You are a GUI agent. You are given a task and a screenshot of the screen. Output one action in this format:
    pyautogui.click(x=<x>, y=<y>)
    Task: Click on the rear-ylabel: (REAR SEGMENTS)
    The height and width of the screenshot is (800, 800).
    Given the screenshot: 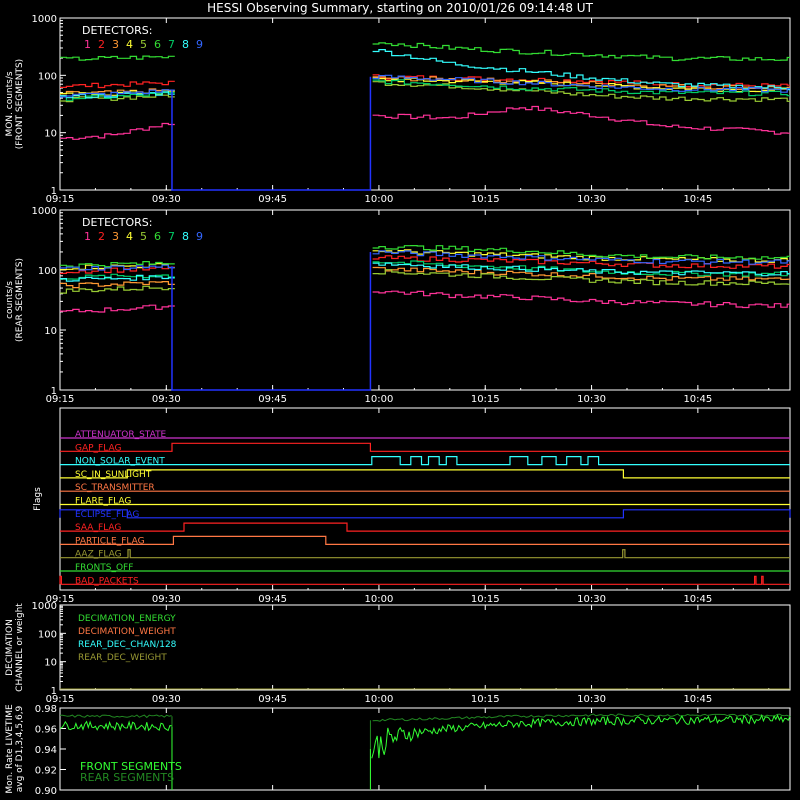 What is the action you would take?
    pyautogui.click(x=20, y=300)
    